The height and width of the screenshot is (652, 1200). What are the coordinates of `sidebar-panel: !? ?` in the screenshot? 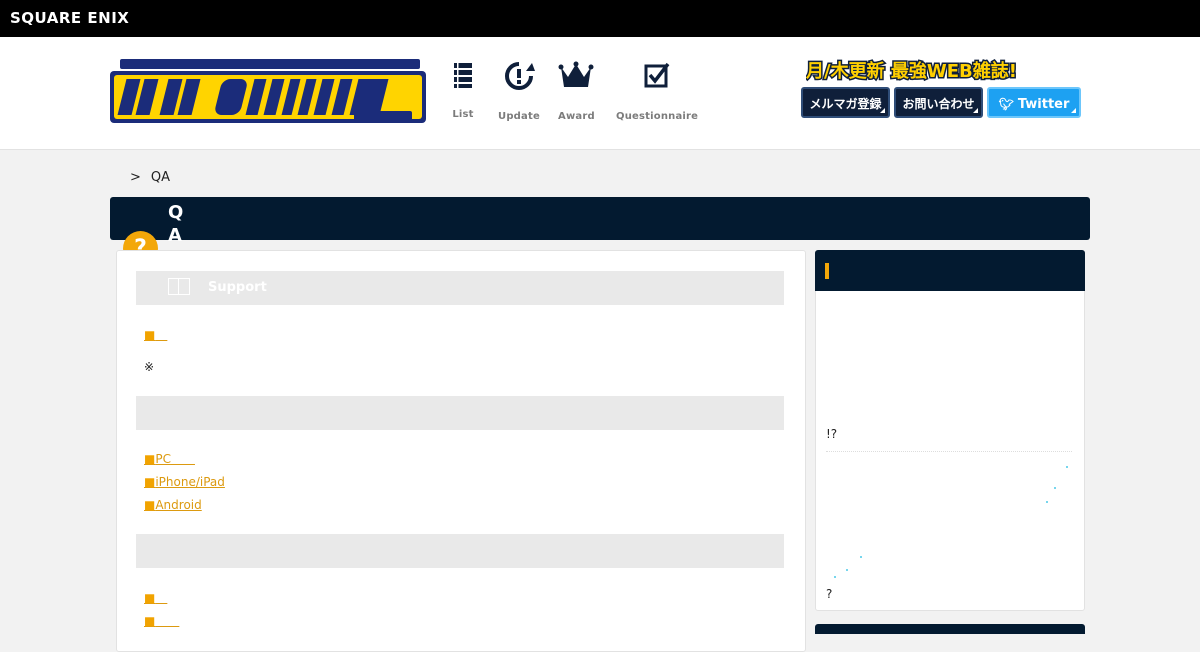 It's located at (950, 430).